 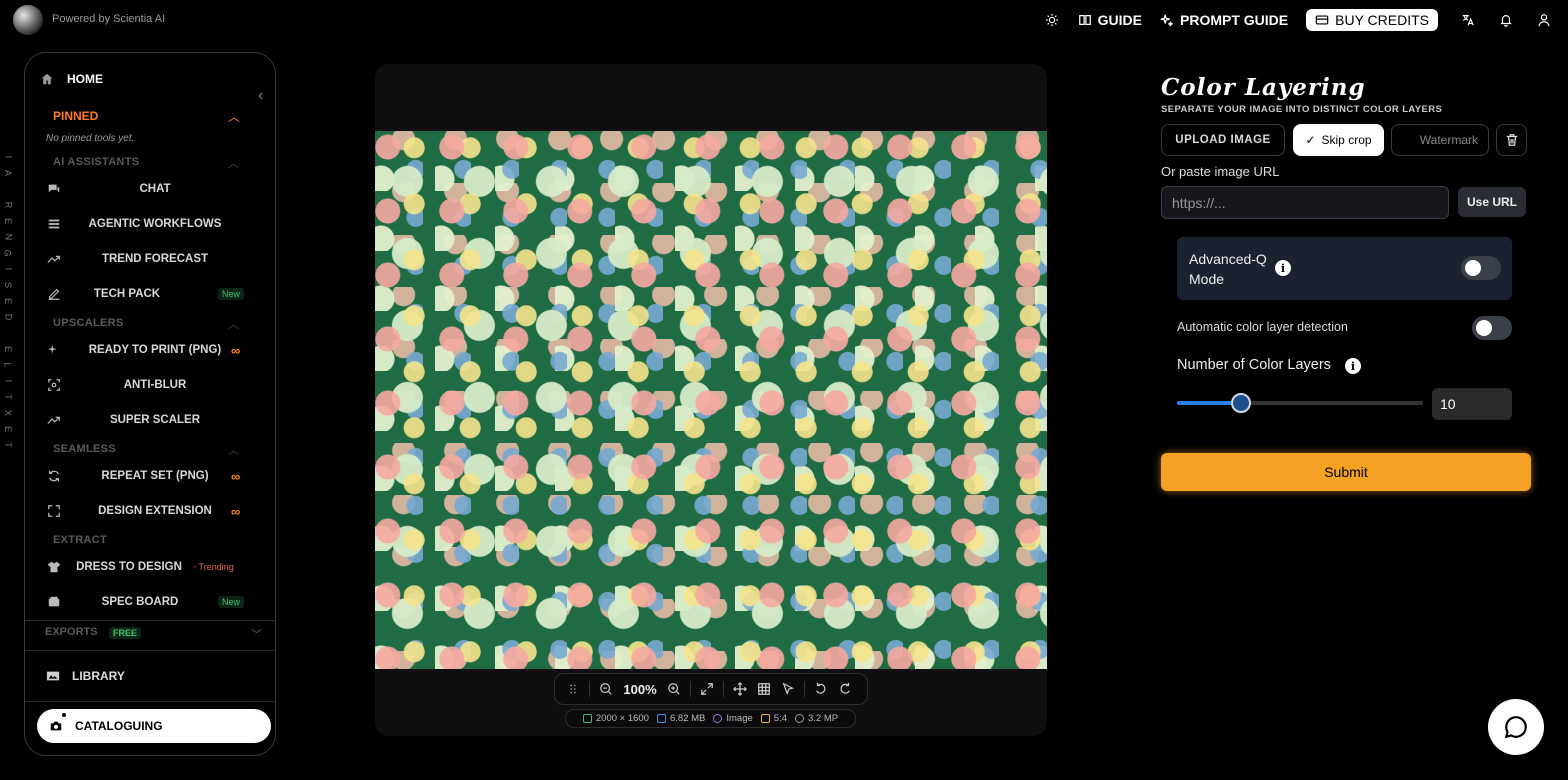 I want to click on vertical-brand-text: TEXTILE DESIGNER AI, so click(x=8, y=301).